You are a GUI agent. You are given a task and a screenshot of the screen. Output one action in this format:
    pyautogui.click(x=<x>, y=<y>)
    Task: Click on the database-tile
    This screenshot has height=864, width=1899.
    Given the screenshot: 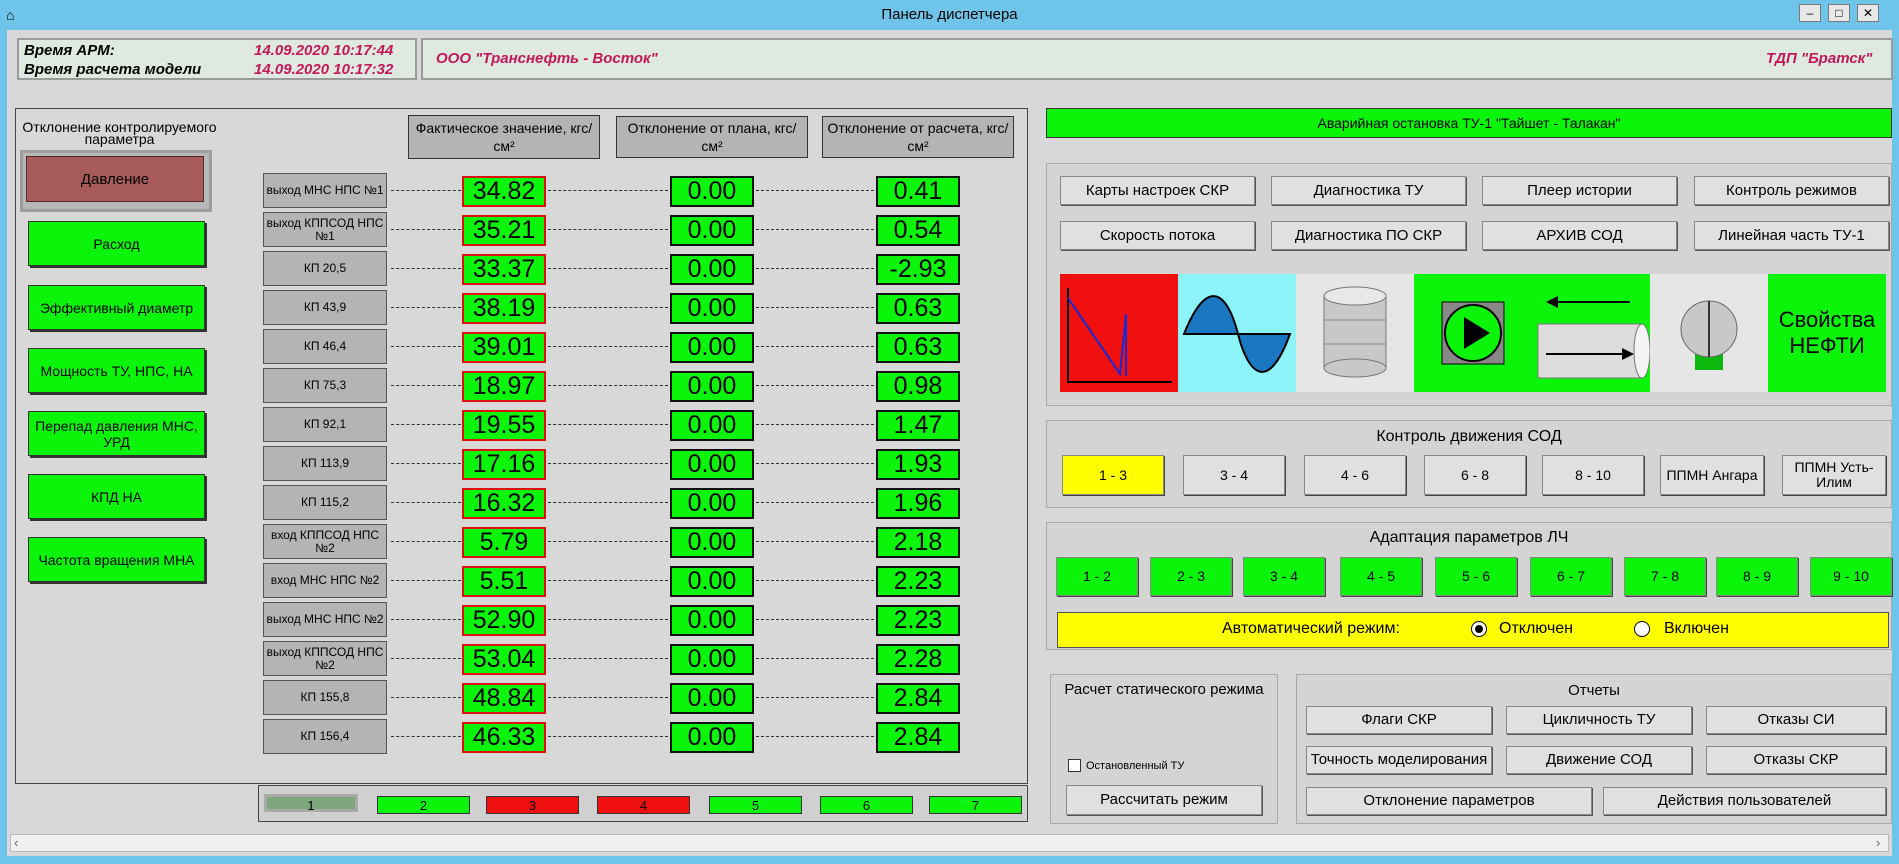 What is the action you would take?
    pyautogui.click(x=1355, y=333)
    